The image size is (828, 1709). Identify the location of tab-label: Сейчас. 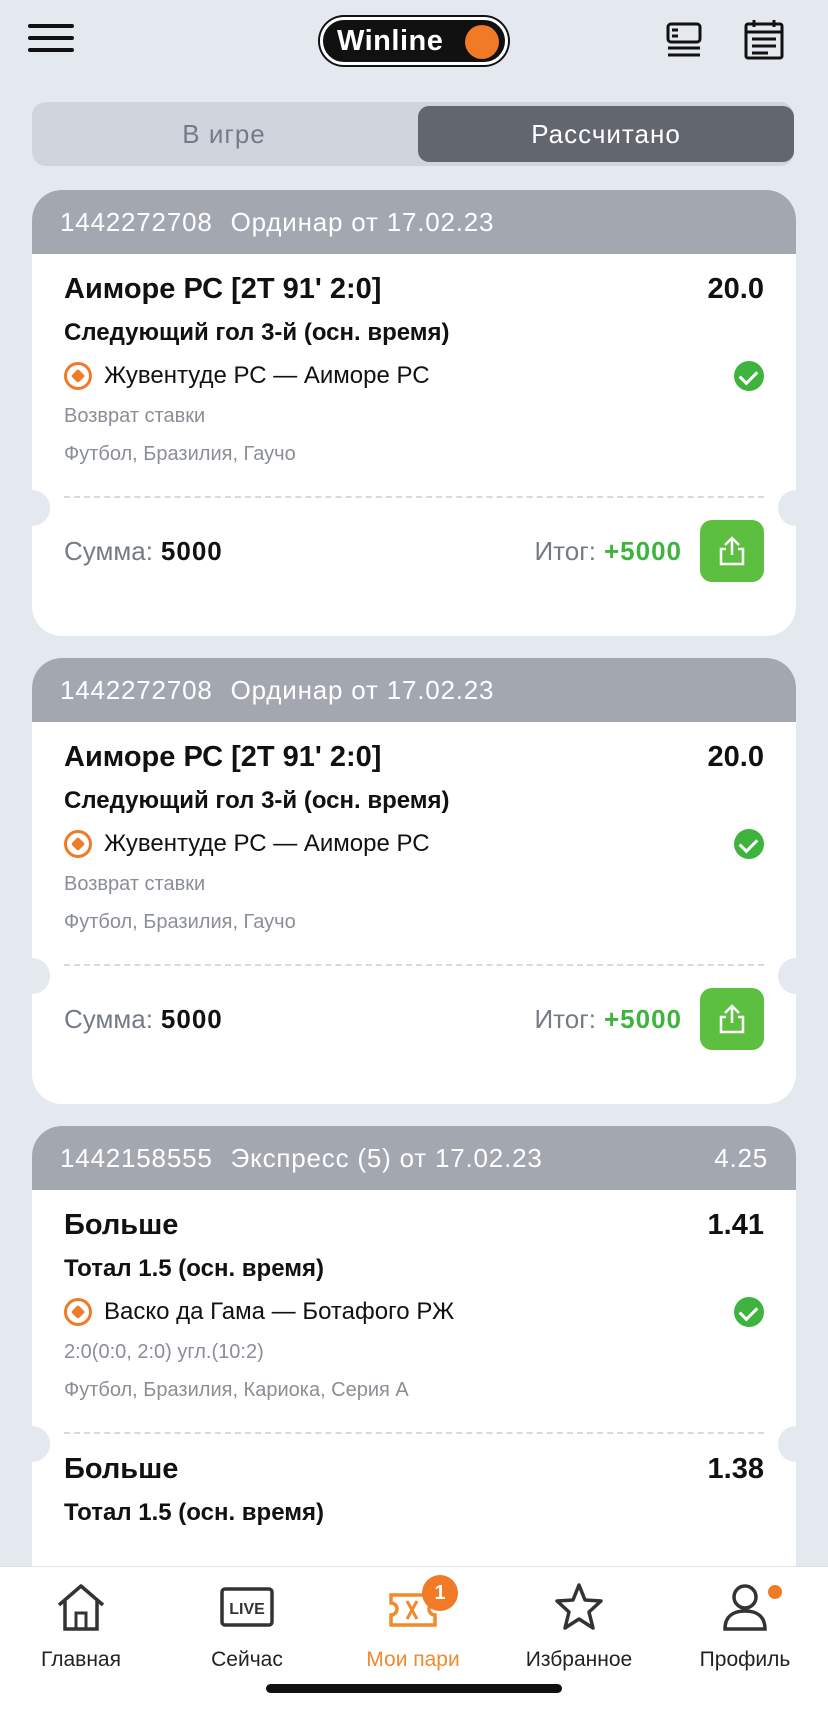
(247, 1659).